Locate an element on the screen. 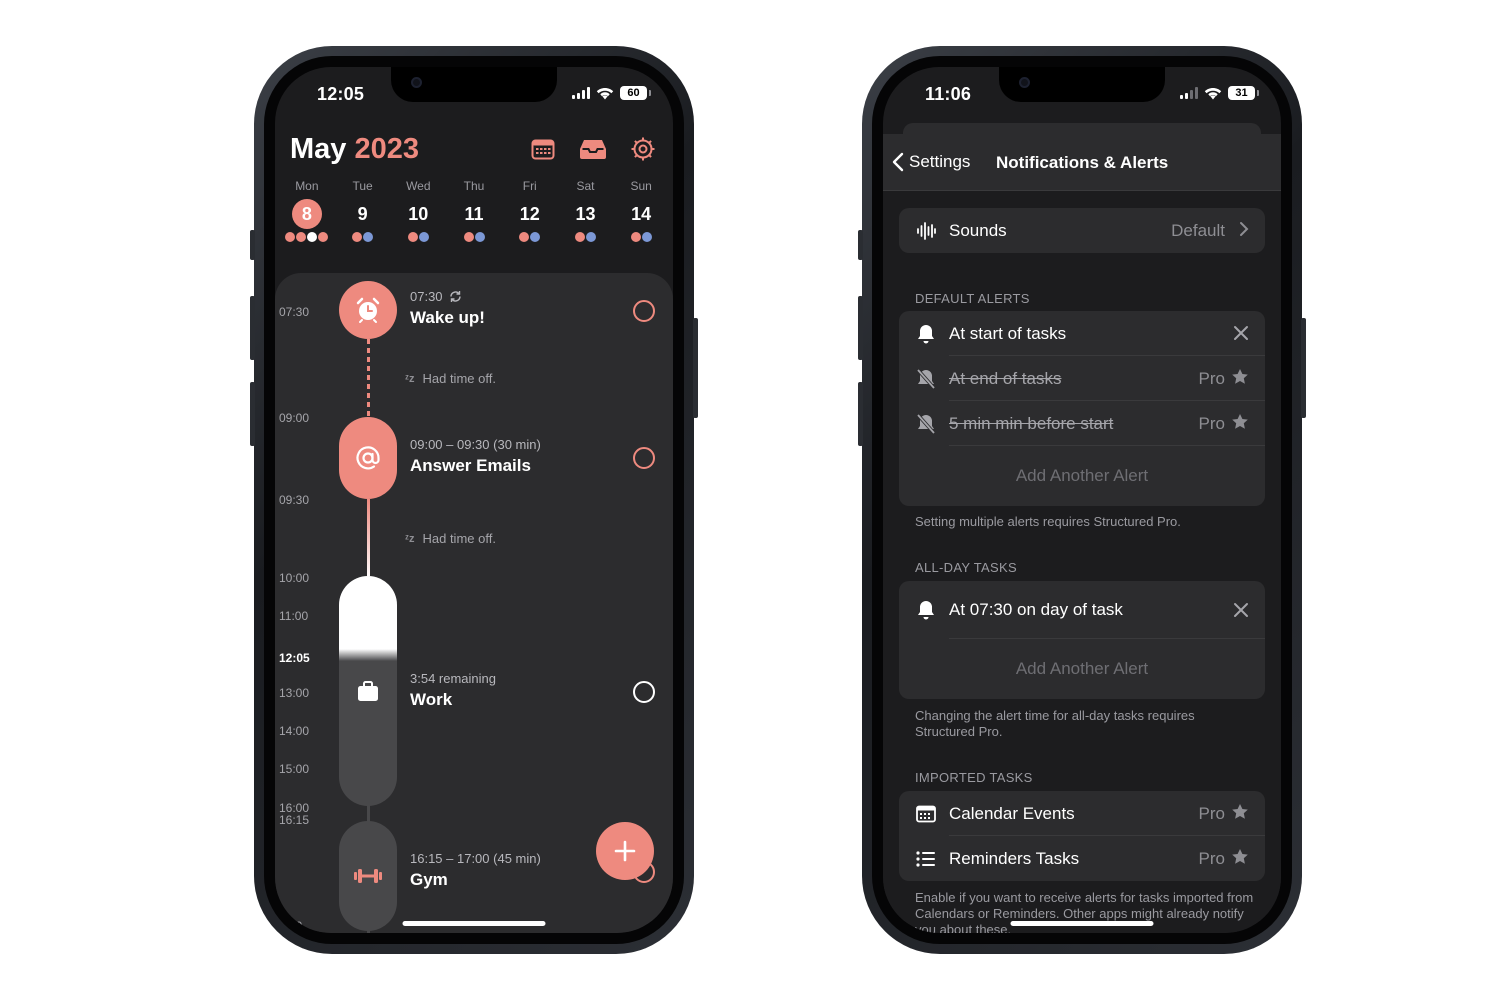  alert-label: At end of tasks is located at coordinates (1005, 378).